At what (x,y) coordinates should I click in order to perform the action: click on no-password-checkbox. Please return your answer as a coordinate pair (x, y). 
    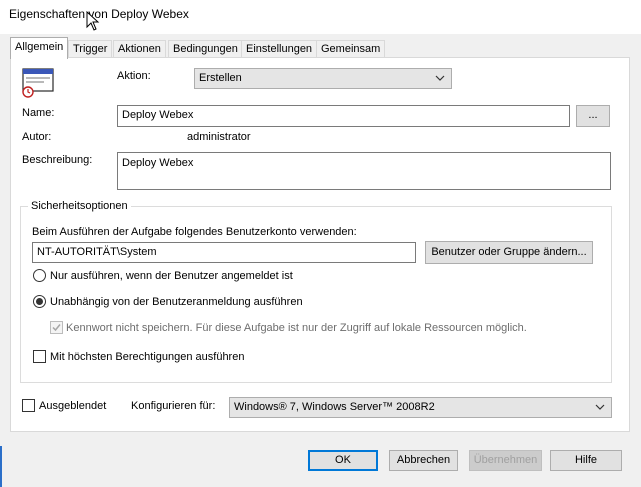
    Looking at the image, I should click on (56, 327).